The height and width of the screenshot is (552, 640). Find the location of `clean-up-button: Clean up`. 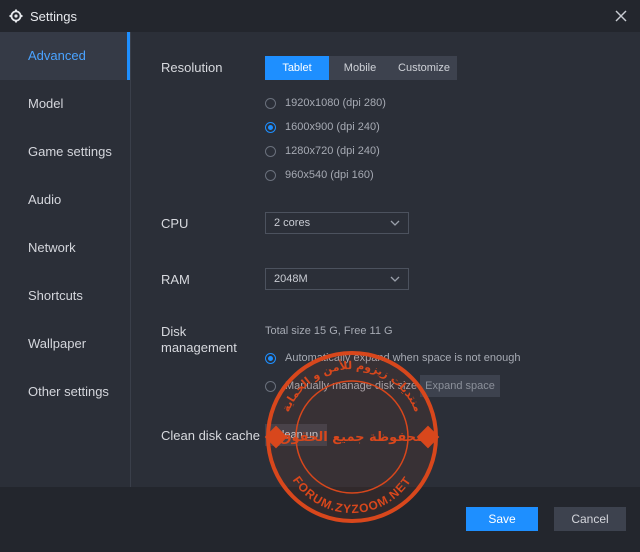

clean-up-button: Clean up is located at coordinates (296, 435).